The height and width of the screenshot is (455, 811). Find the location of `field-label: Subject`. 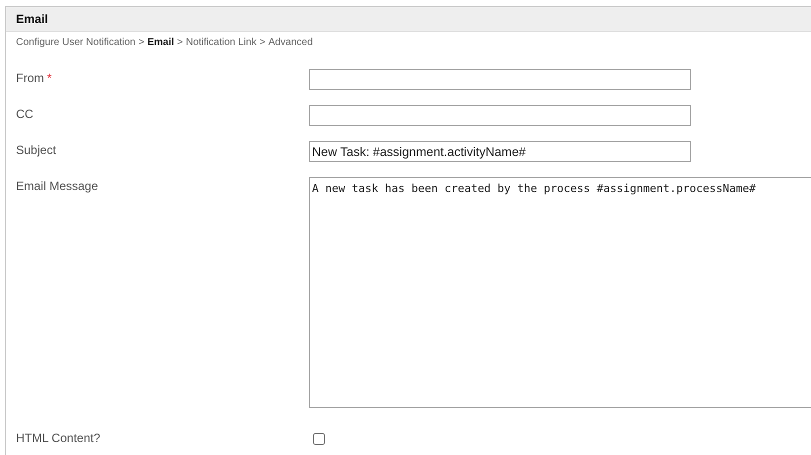

field-label: Subject is located at coordinates (36, 150).